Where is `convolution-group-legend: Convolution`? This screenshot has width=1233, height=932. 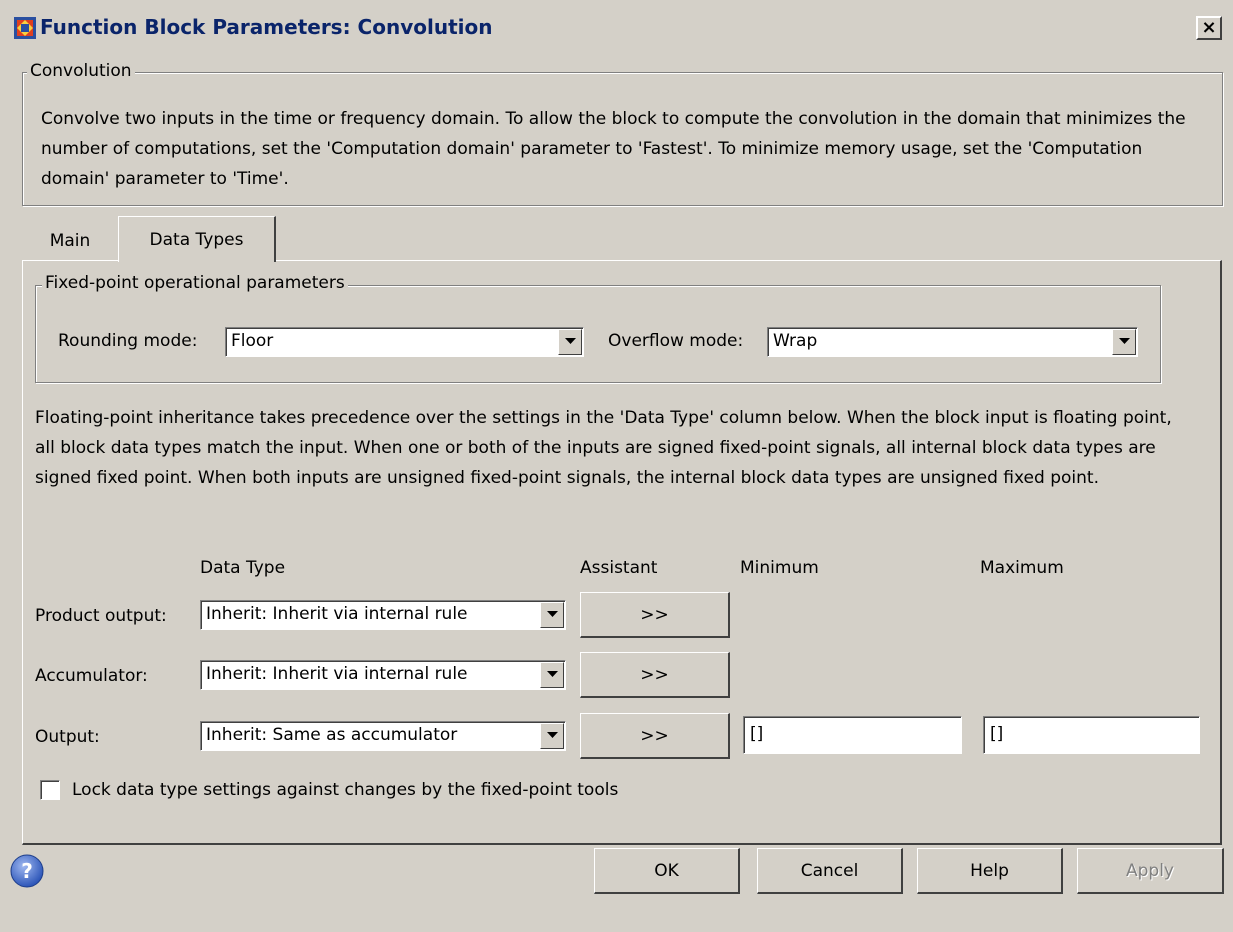
convolution-group-legend: Convolution is located at coordinates (81, 71).